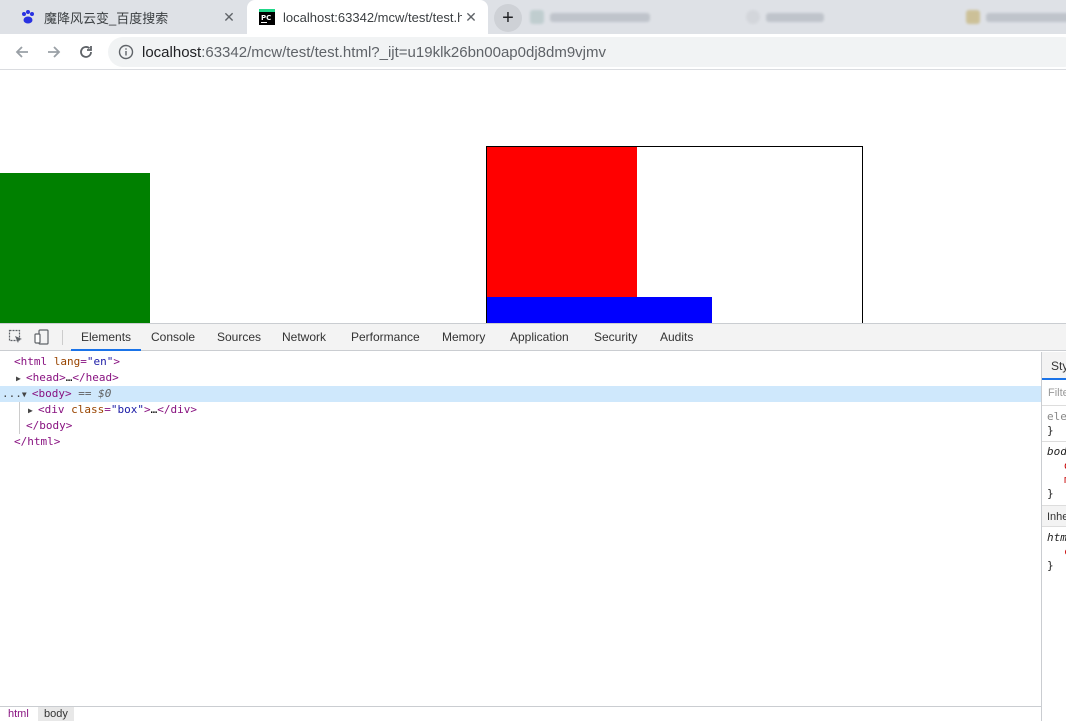  I want to click on styles-filter-input: Filter, so click(1054, 393).